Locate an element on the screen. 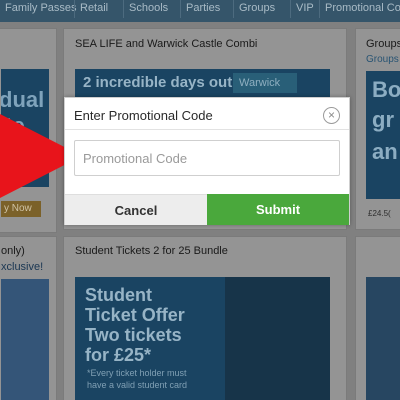 The height and width of the screenshot is (400, 400). dialog-title: Enter Promotional Code is located at coordinates (143, 115).